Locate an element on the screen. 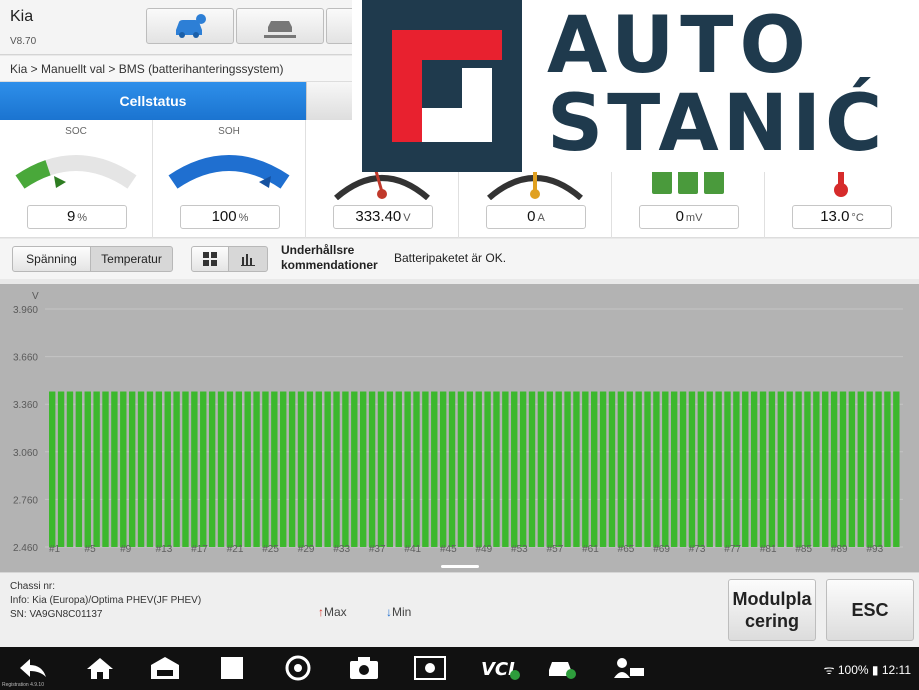  wifi-icon: ᯤ is located at coordinates (830, 670).